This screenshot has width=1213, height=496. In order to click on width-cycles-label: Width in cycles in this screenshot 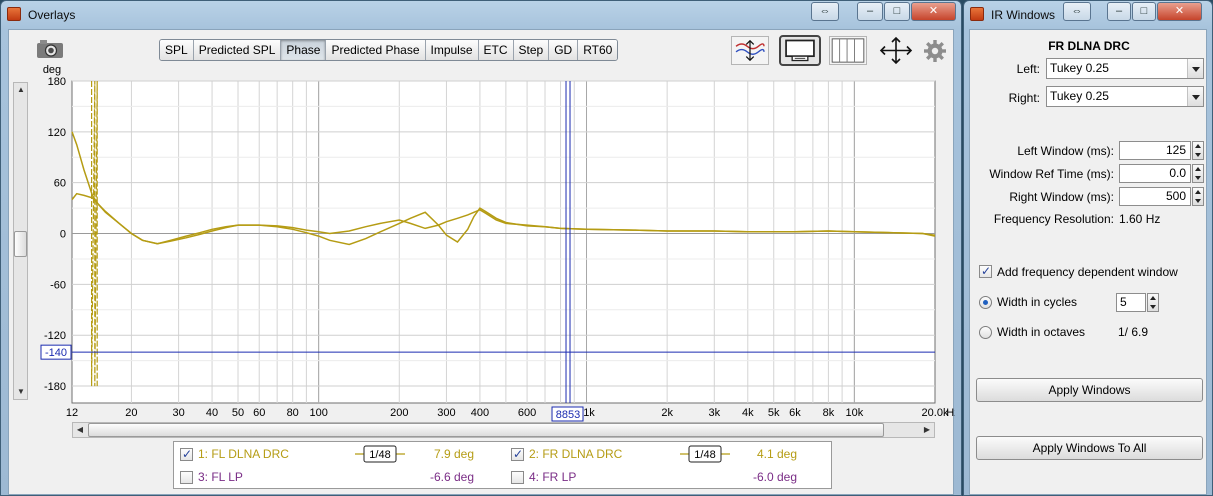, I will do `click(1037, 302)`.